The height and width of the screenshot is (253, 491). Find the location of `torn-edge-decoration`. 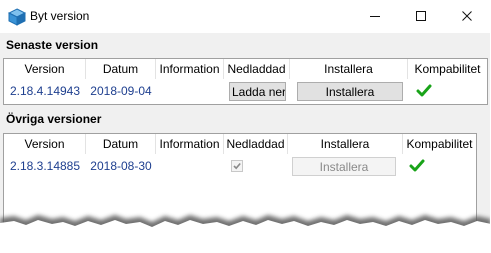

torn-edge-decoration is located at coordinates (245, 234).